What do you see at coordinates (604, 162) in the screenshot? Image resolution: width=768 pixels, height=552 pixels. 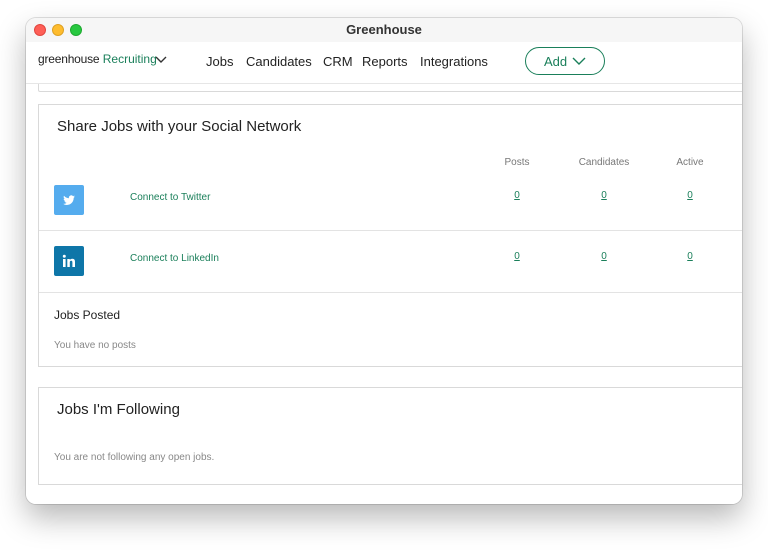 I see `column-header-candidates: Candidates` at bounding box center [604, 162].